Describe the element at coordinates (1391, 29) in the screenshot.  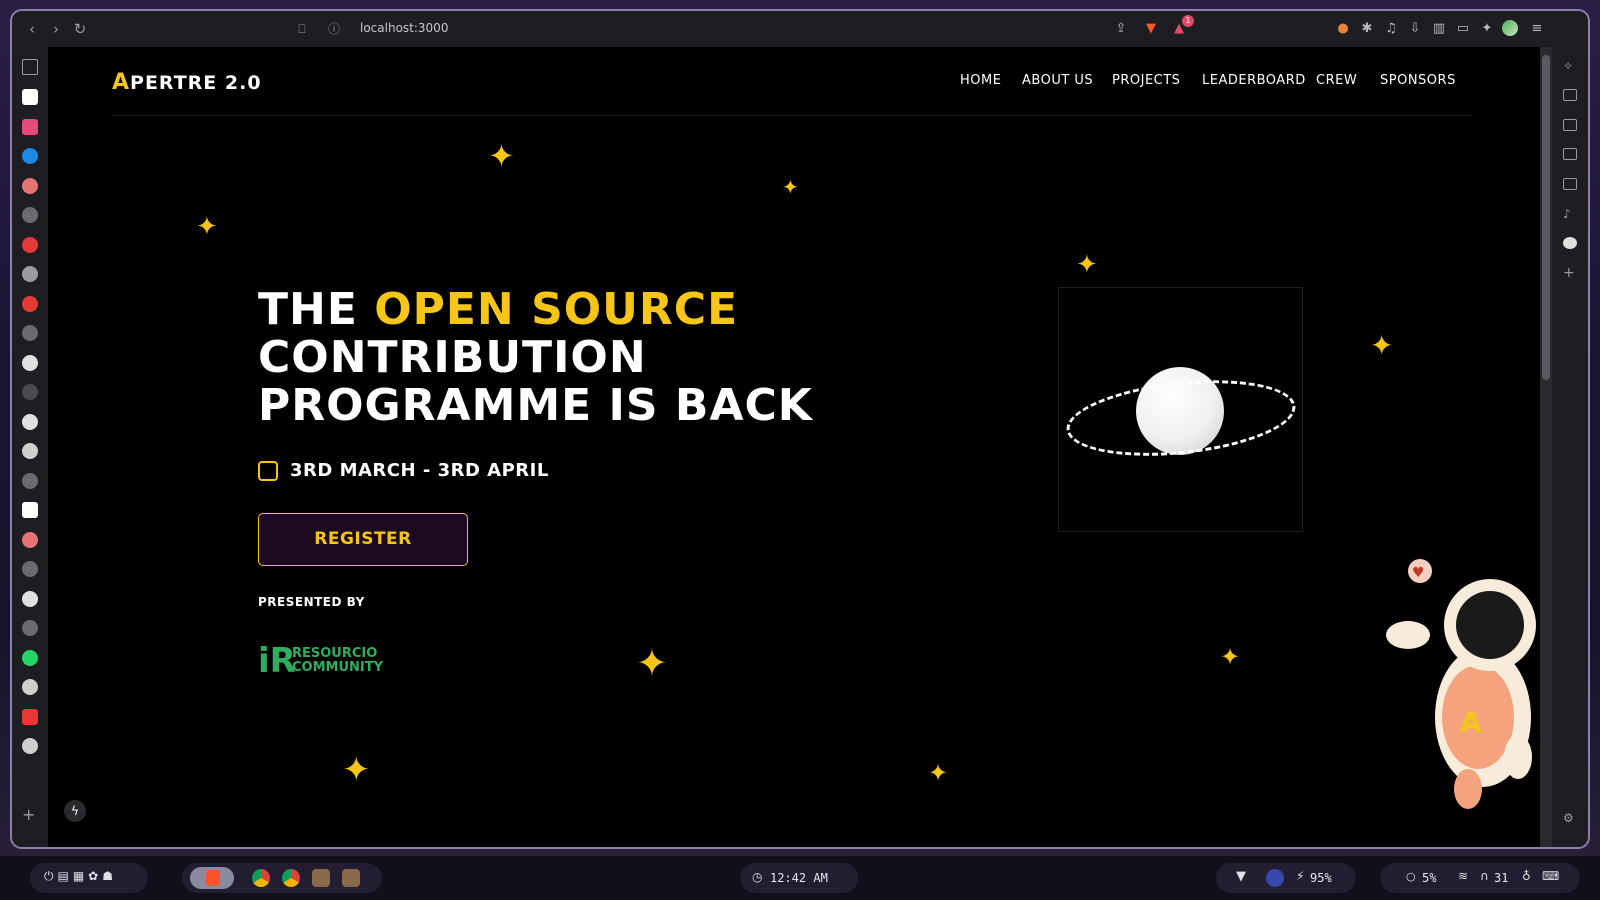
I see `music-icon: ♫` at that location.